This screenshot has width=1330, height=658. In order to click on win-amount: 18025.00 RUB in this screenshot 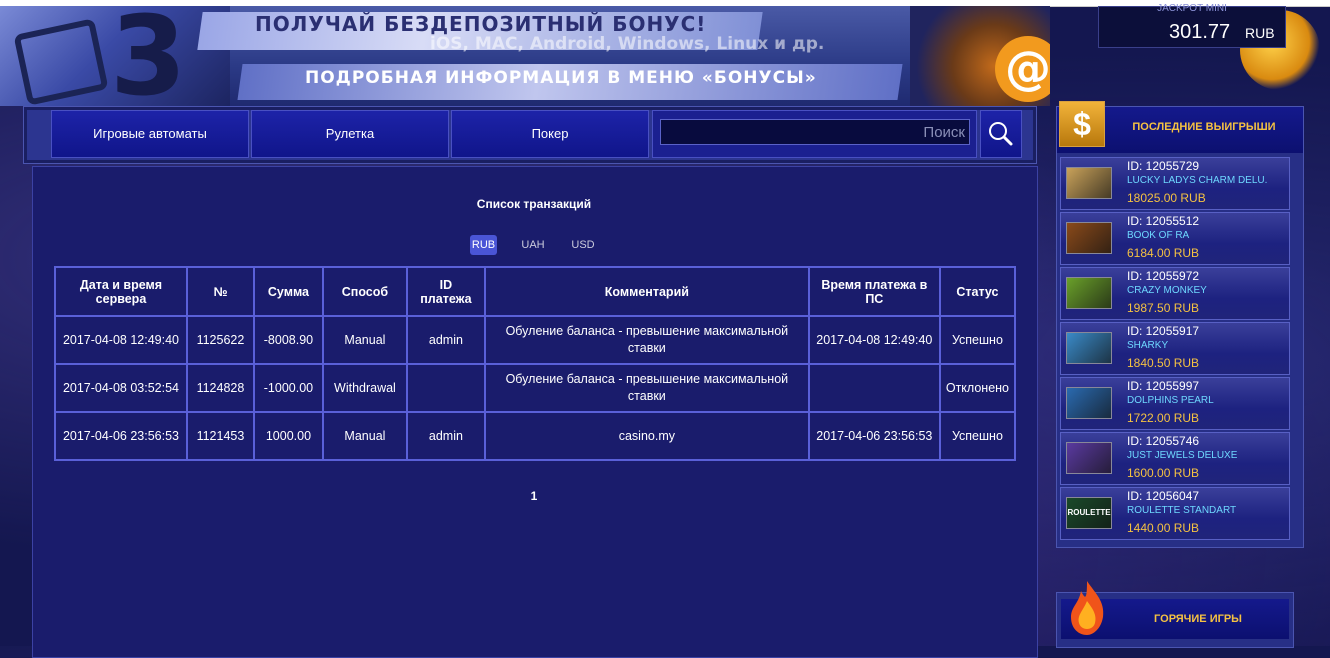, I will do `click(1166, 198)`.